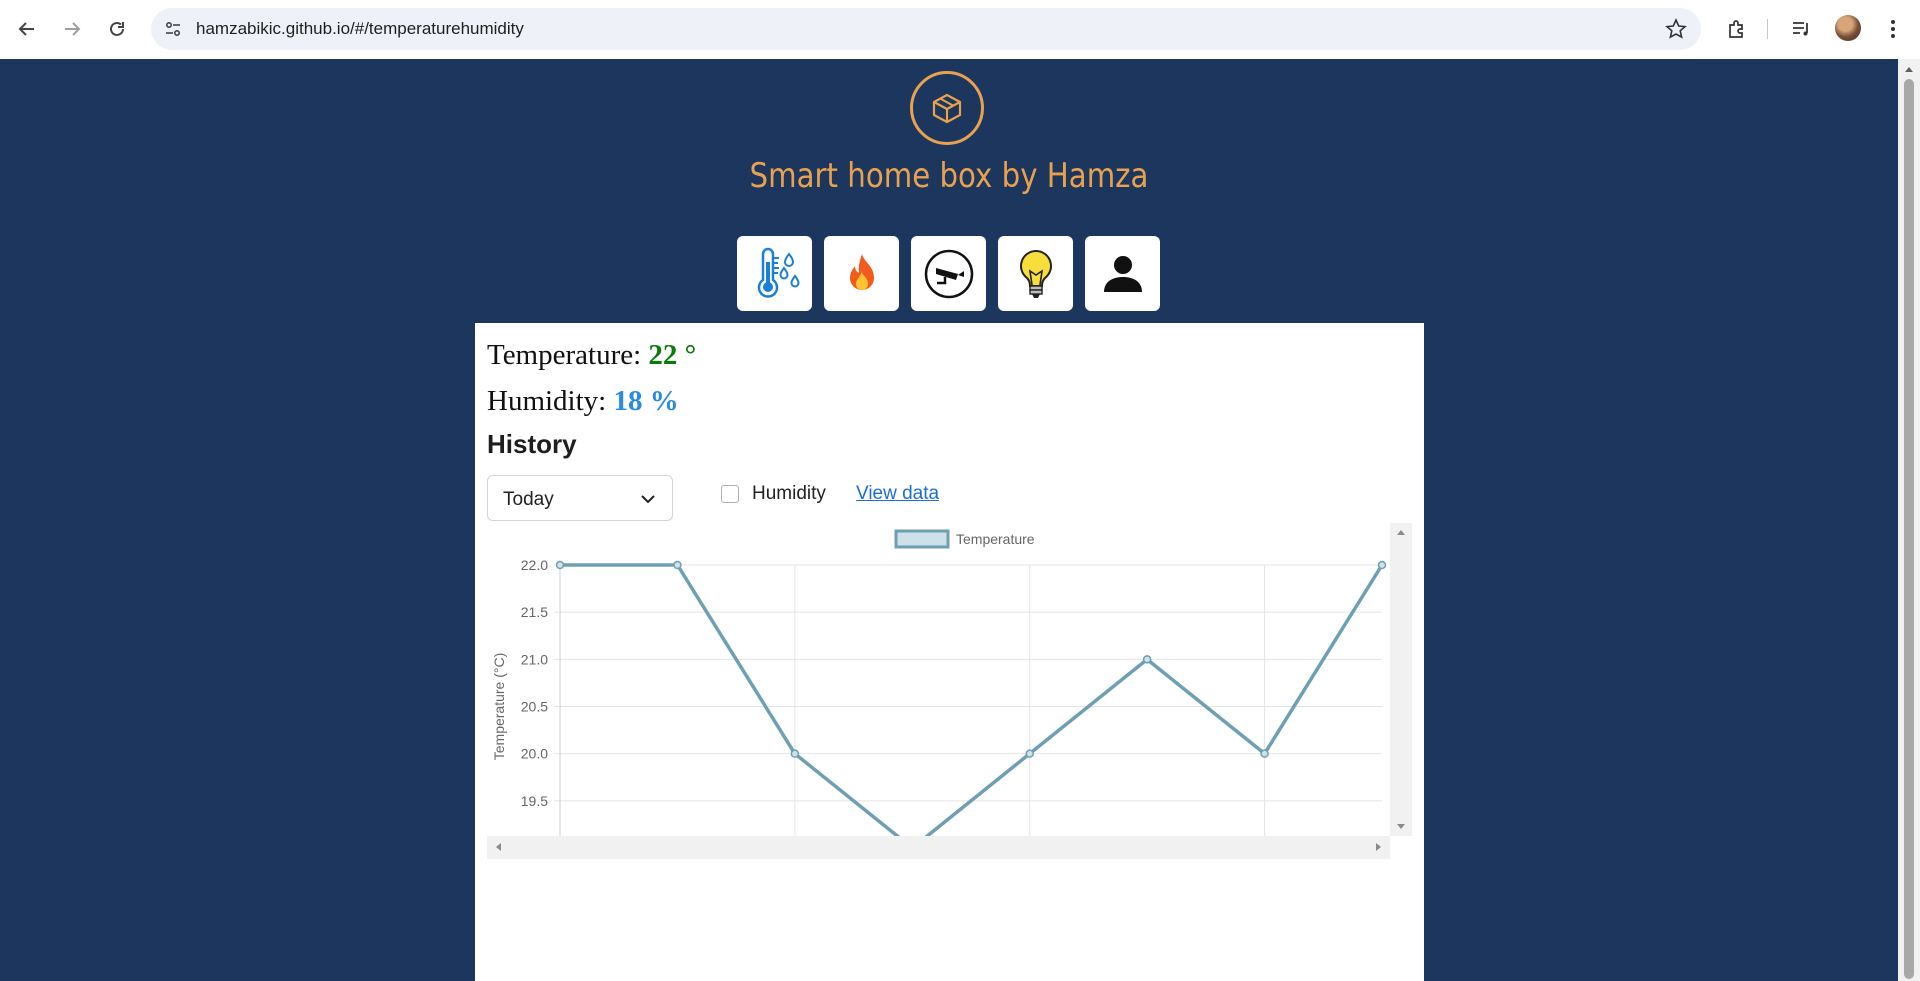  I want to click on extensions-button, so click(1737, 29).